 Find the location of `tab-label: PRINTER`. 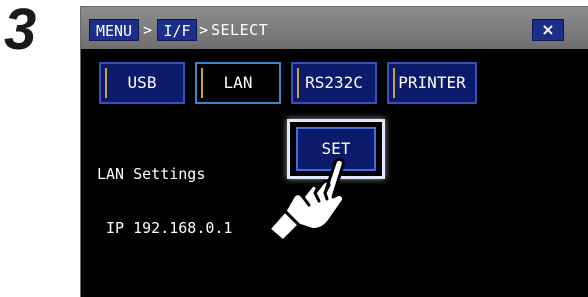

tab-label: PRINTER is located at coordinates (432, 82).